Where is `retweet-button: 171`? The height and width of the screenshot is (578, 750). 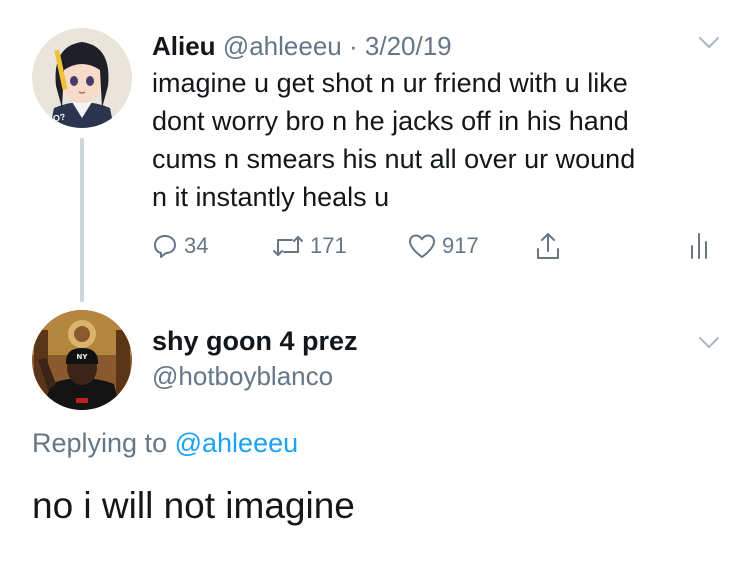
retweet-button: 171 is located at coordinates (309, 246).